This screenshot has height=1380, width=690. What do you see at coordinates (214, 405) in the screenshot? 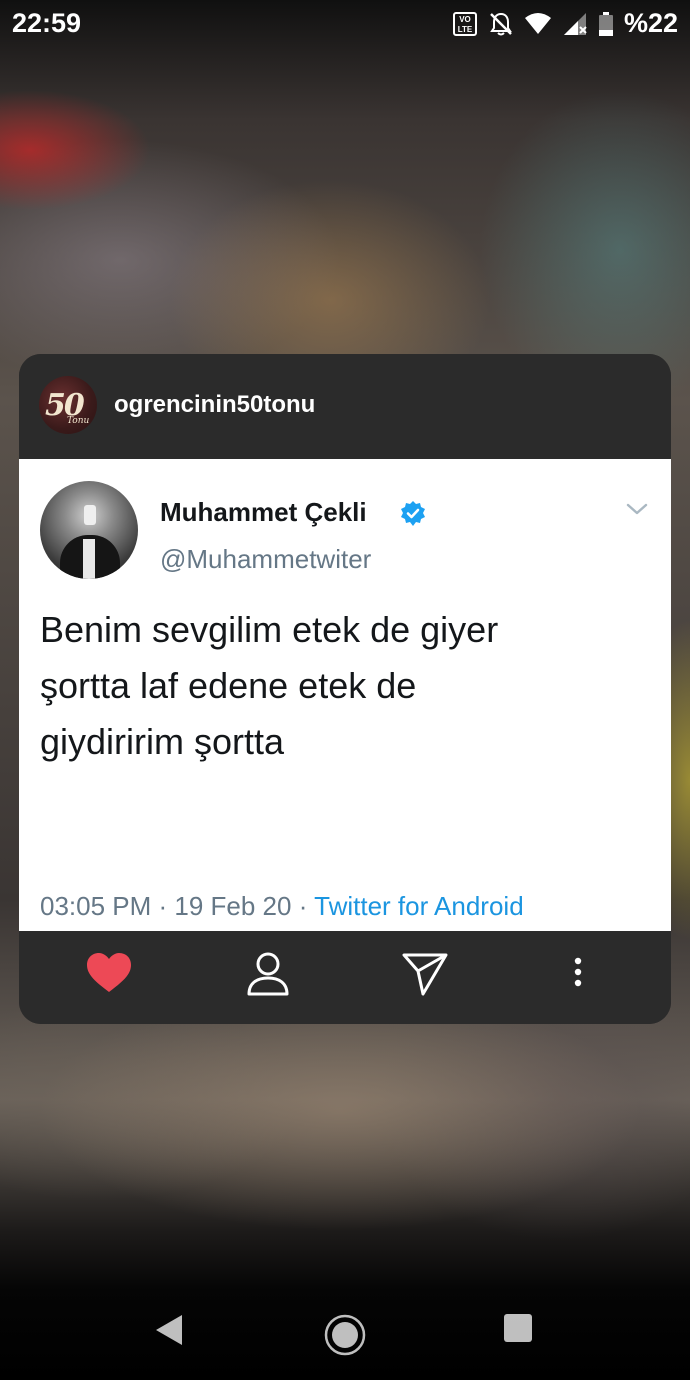
I see `account-username: ogrencinin50tonu` at bounding box center [214, 405].